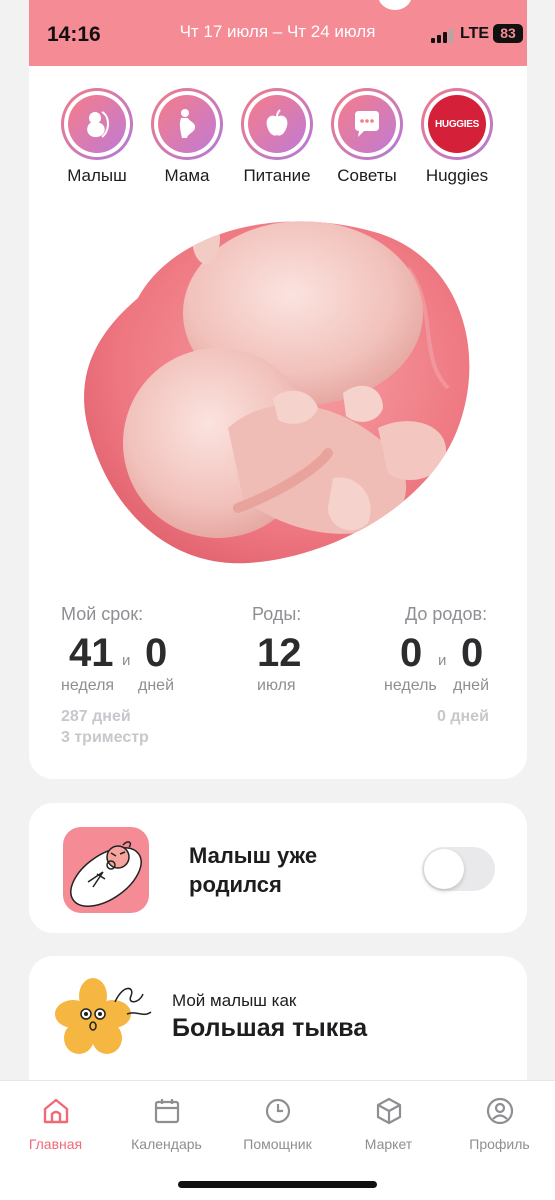 This screenshot has height=1200, width=555. I want to click on category-label: Малыш, so click(97, 175).